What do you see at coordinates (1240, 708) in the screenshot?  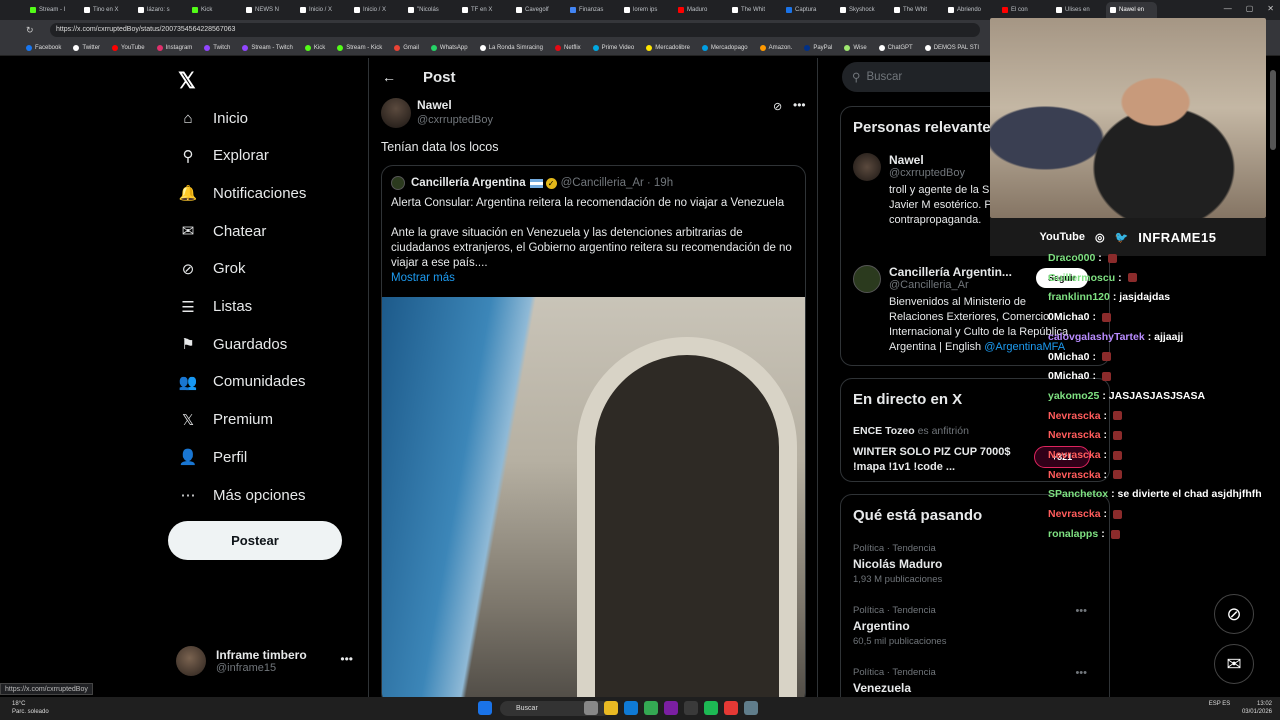 I see `system-tray: ESP ES 13:02 03/01/2026` at bounding box center [1240, 708].